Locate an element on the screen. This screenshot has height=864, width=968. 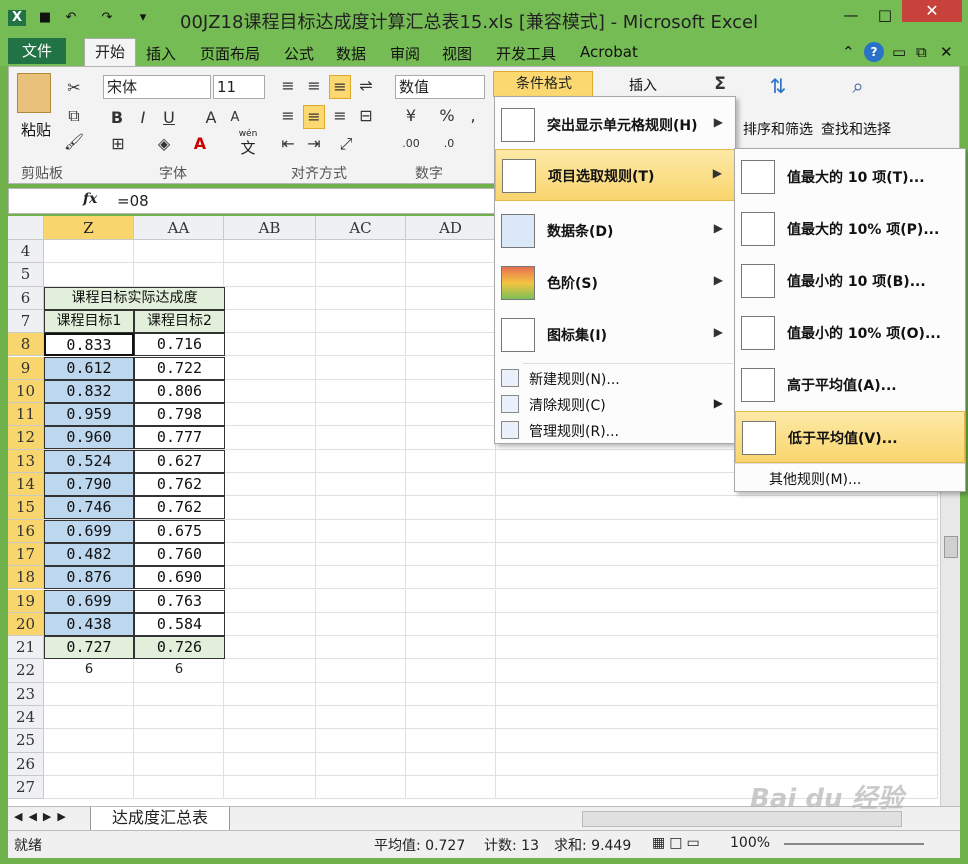
table-cell: 0.524 is located at coordinates (89, 461).